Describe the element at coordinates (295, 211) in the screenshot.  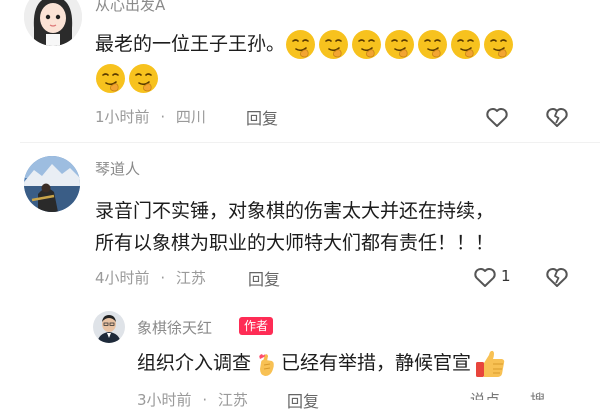
I see `comment-text: 录音门不实锤，对象棋的伤害太大并还在持续，` at that location.